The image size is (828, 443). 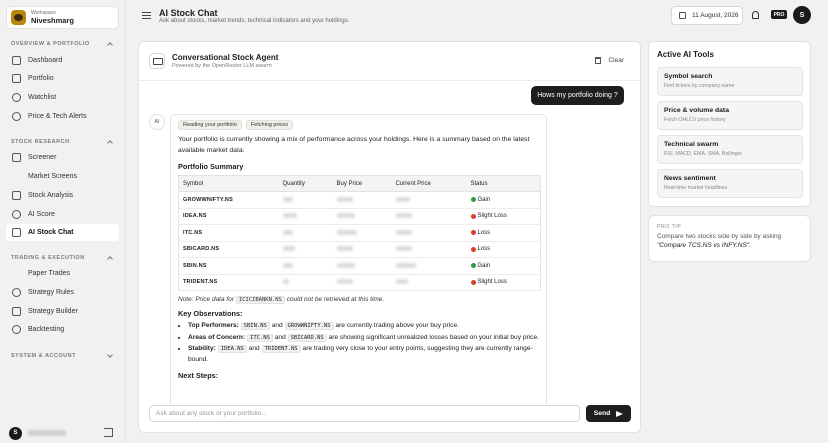 I want to click on sidebar-item-backtesting: Backtesting, so click(x=62, y=329).